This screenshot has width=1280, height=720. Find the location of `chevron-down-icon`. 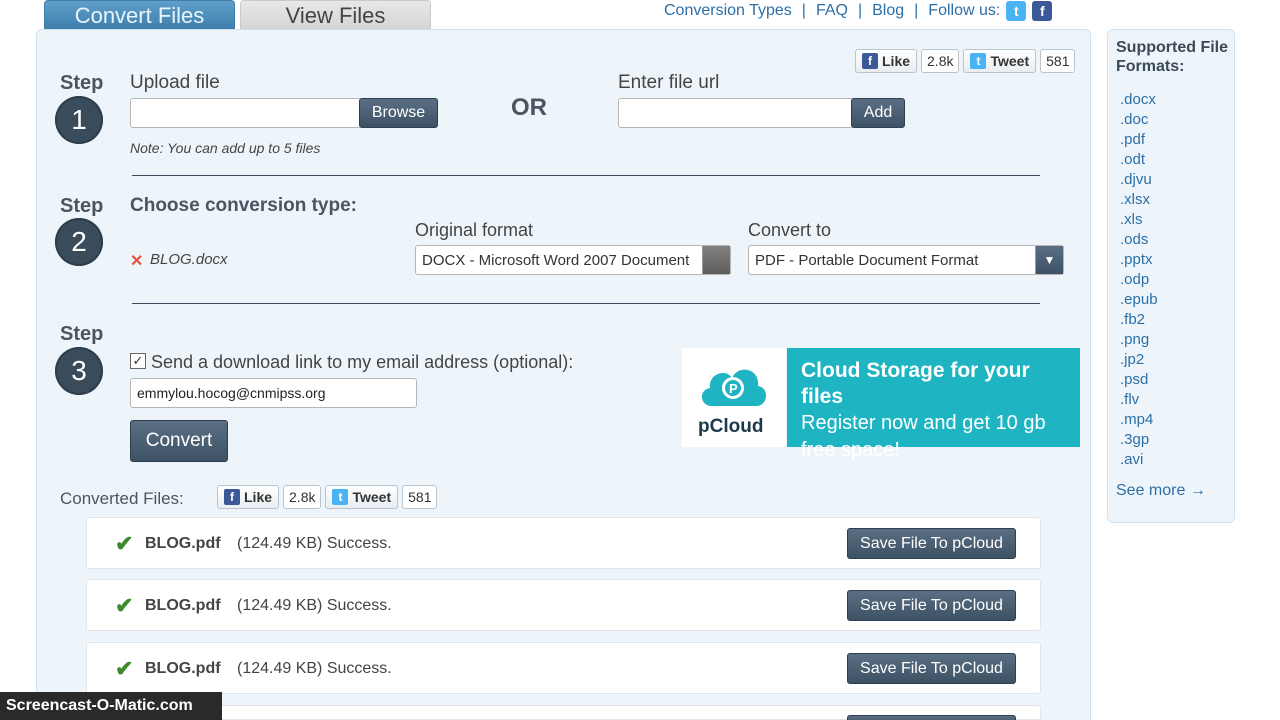

chevron-down-icon is located at coordinates (716, 260).